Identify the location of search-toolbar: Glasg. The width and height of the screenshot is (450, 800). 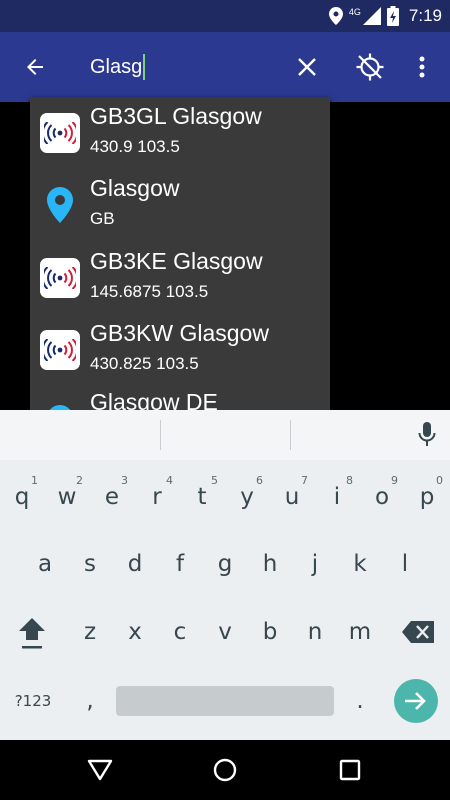
(225, 67).